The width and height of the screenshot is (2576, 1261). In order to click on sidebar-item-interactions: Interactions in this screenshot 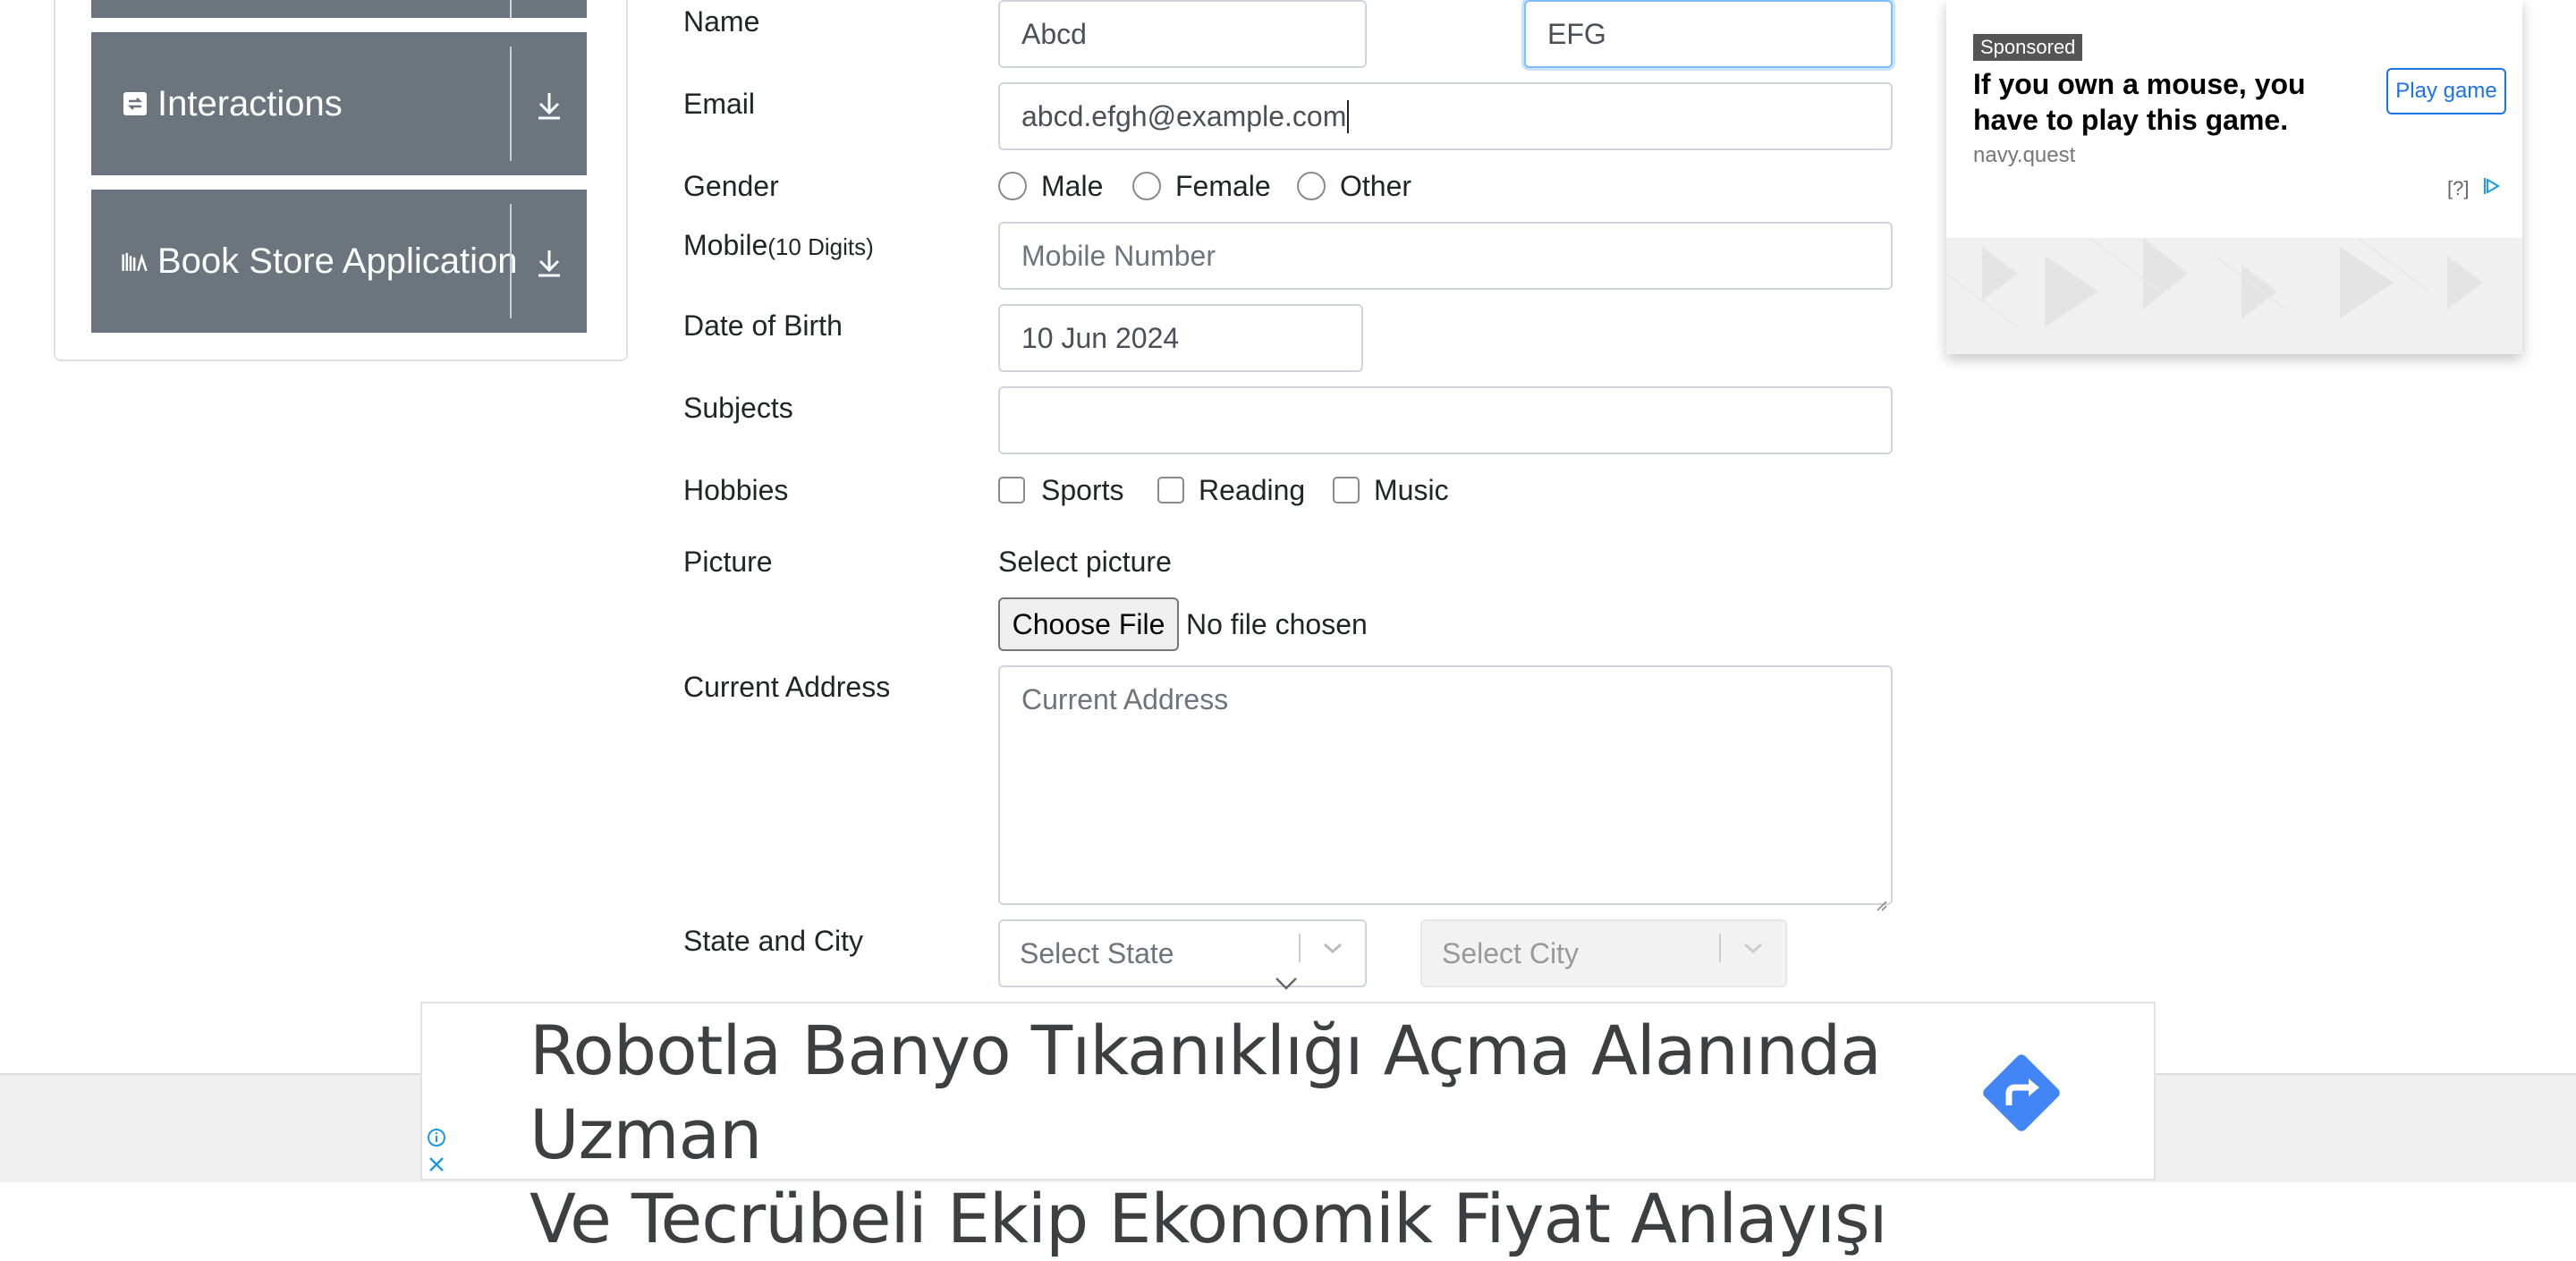, I will do `click(339, 103)`.